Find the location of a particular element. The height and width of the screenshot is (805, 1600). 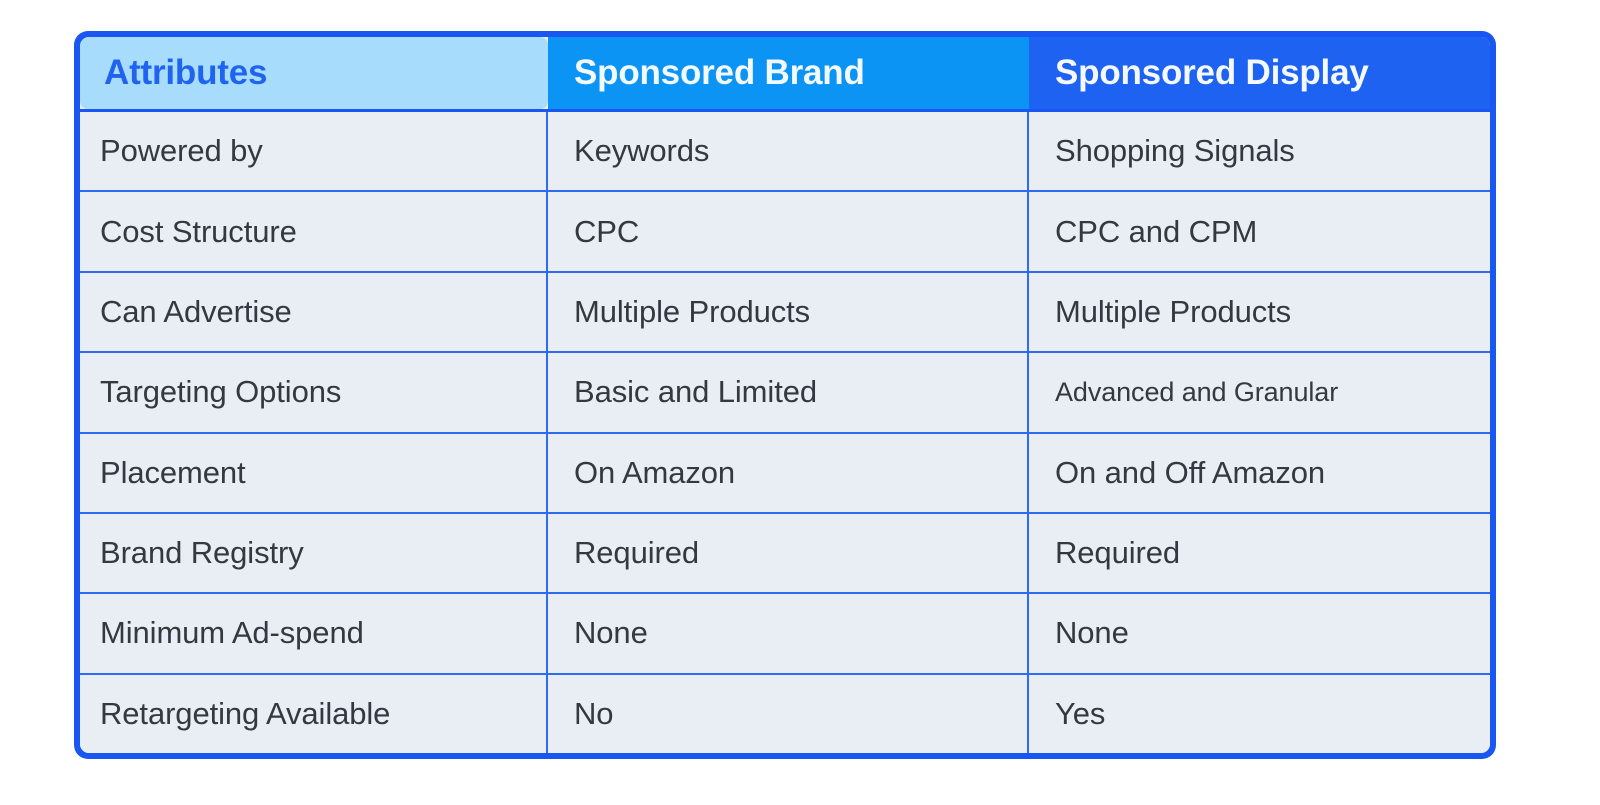

table-row: Minimum Ad-spend None None is located at coordinates (785, 632).